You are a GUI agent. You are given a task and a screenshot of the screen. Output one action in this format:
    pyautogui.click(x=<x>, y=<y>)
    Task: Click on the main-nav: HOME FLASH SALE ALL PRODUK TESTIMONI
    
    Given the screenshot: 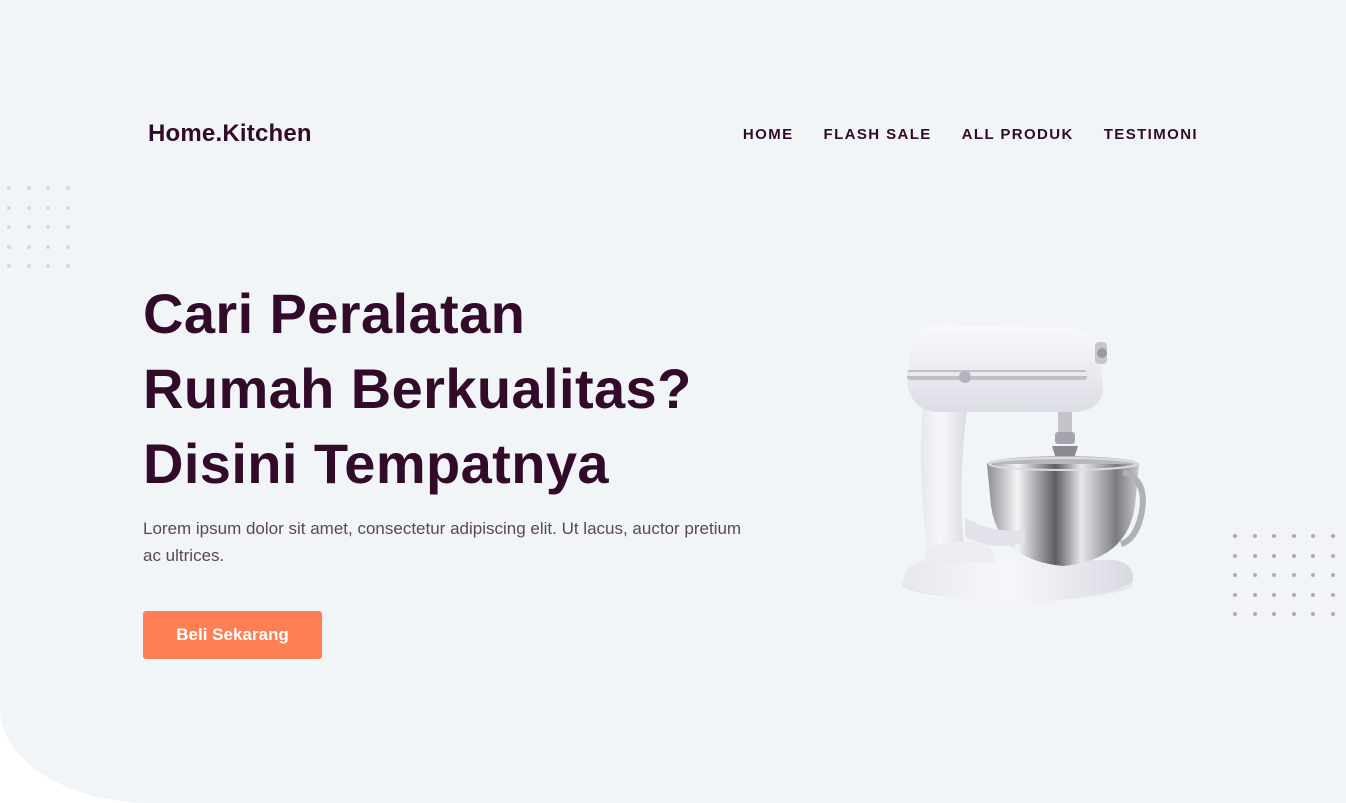 What is the action you would take?
    pyautogui.click(x=970, y=134)
    